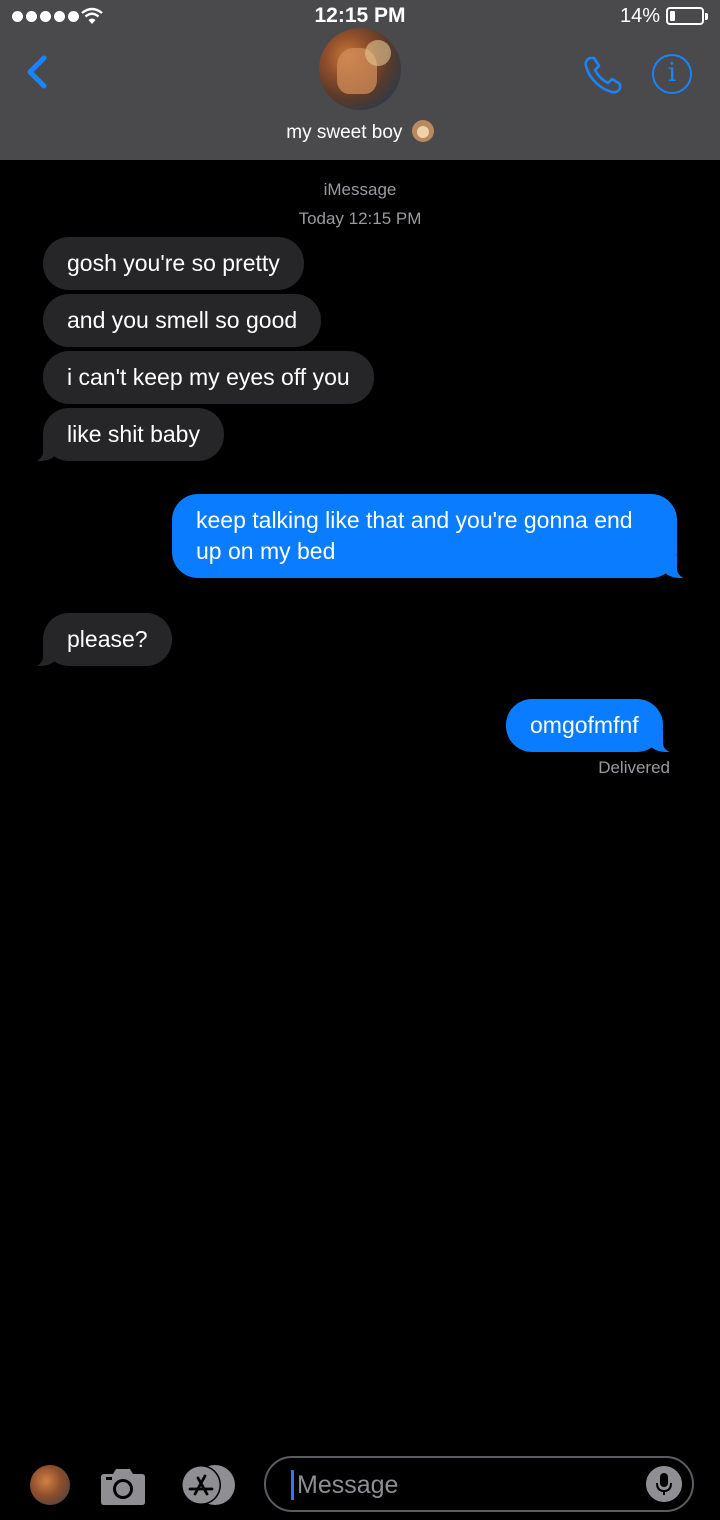 The height and width of the screenshot is (1520, 720). I want to click on back-button, so click(38, 72).